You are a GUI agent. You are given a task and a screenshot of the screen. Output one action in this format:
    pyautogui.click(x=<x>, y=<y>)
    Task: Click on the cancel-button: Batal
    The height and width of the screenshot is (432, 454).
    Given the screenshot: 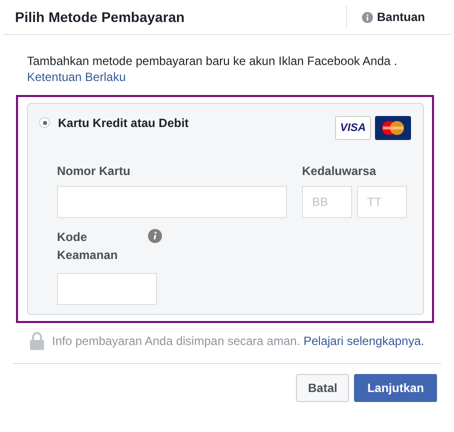 What is the action you would take?
    pyautogui.click(x=323, y=388)
    